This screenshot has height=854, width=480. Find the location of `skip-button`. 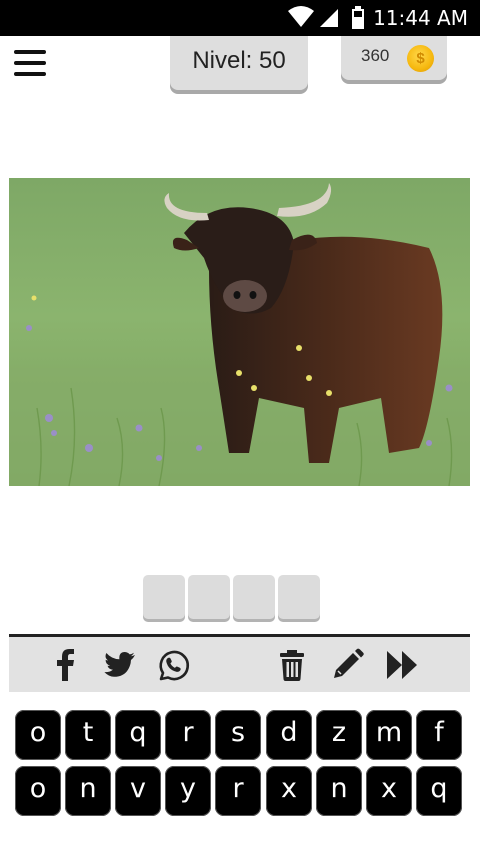

skip-button is located at coordinates (402, 665).